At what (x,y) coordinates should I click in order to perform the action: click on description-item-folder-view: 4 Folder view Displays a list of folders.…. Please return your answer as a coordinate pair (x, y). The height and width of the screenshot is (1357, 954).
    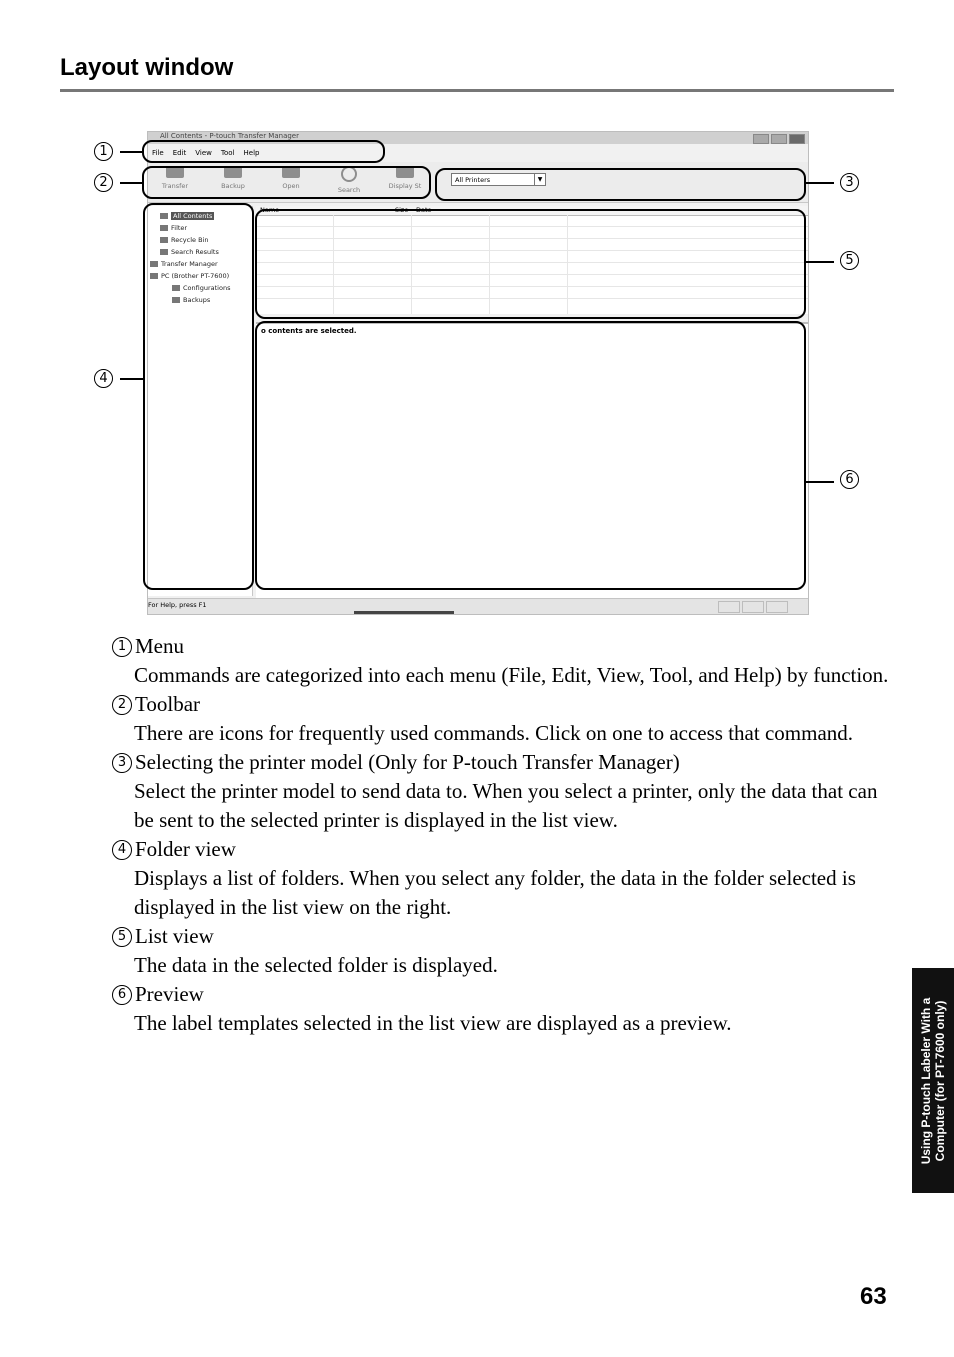
    Looking at the image, I should click on (507, 878).